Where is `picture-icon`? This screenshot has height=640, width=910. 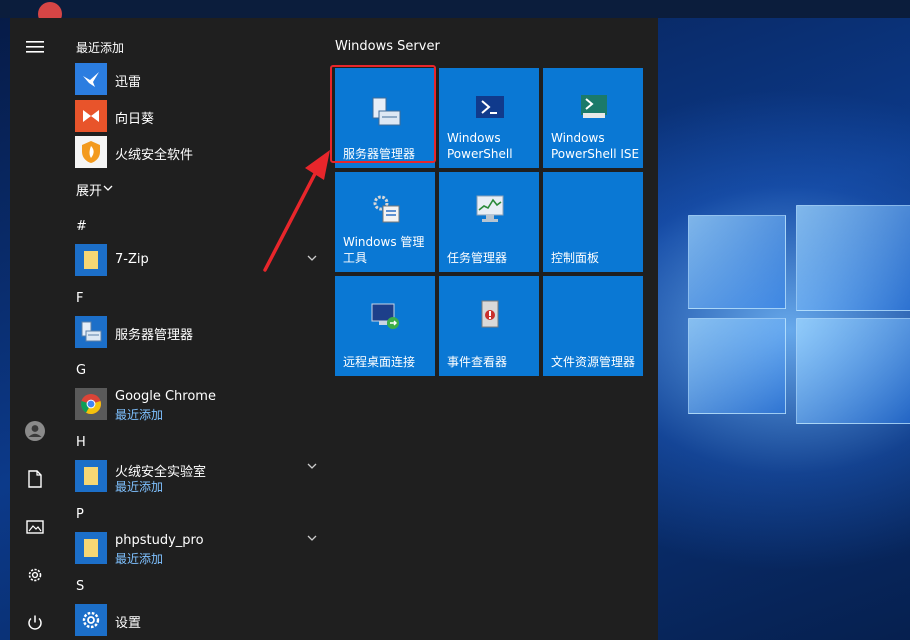 picture-icon is located at coordinates (35, 527).